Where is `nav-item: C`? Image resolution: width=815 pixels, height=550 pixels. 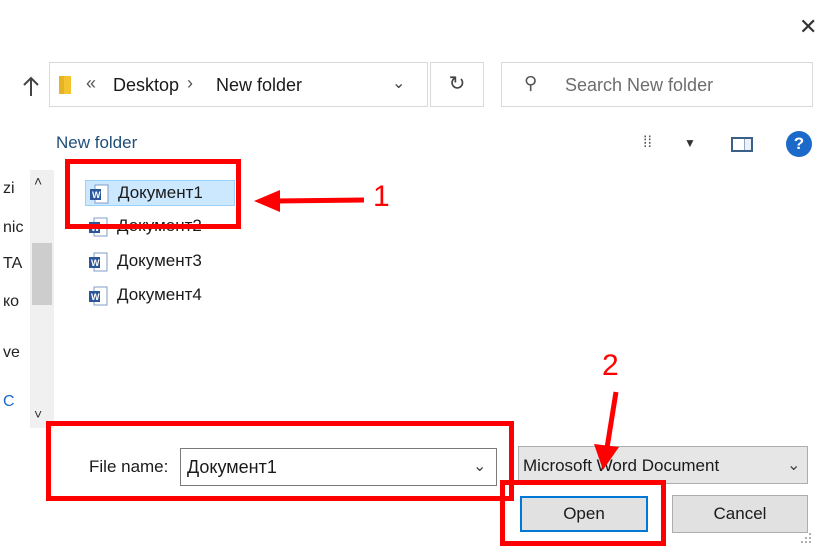 nav-item: C is located at coordinates (9, 402).